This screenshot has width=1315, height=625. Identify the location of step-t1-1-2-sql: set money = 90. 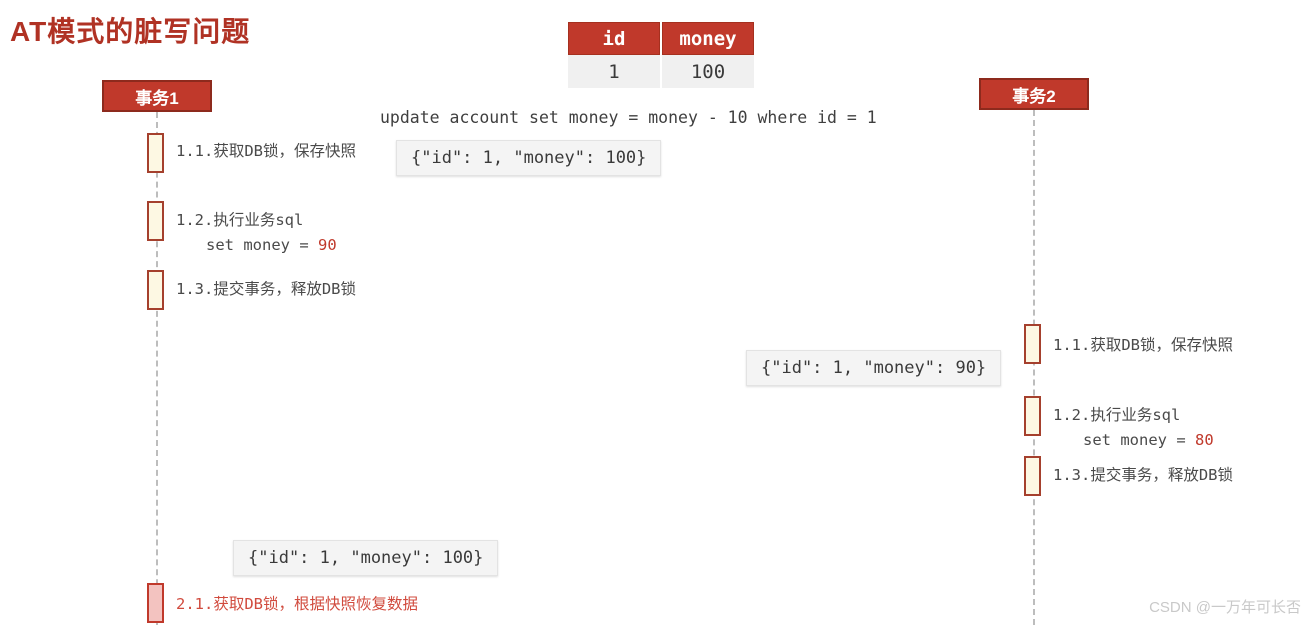
(256, 245).